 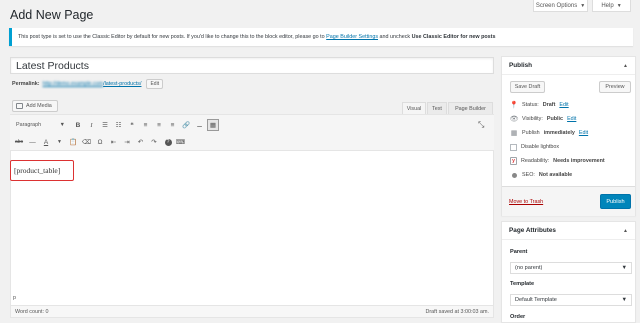 I want to click on add-media-label: Add Media, so click(x=39, y=106).